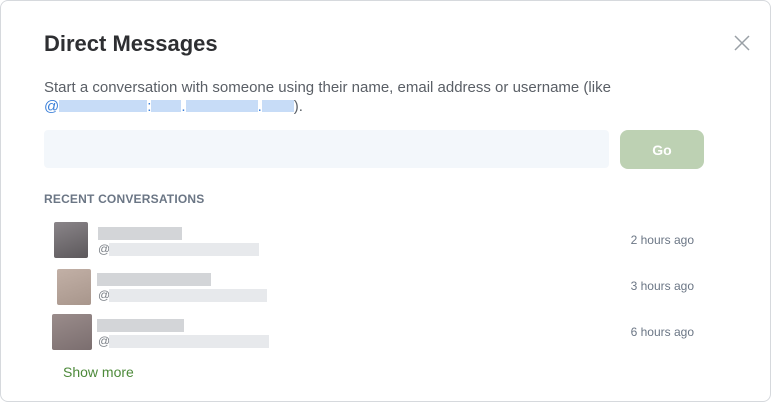 This screenshot has height=404, width=773. What do you see at coordinates (662, 240) in the screenshot?
I see `last-message-time: 2 hours ago` at bounding box center [662, 240].